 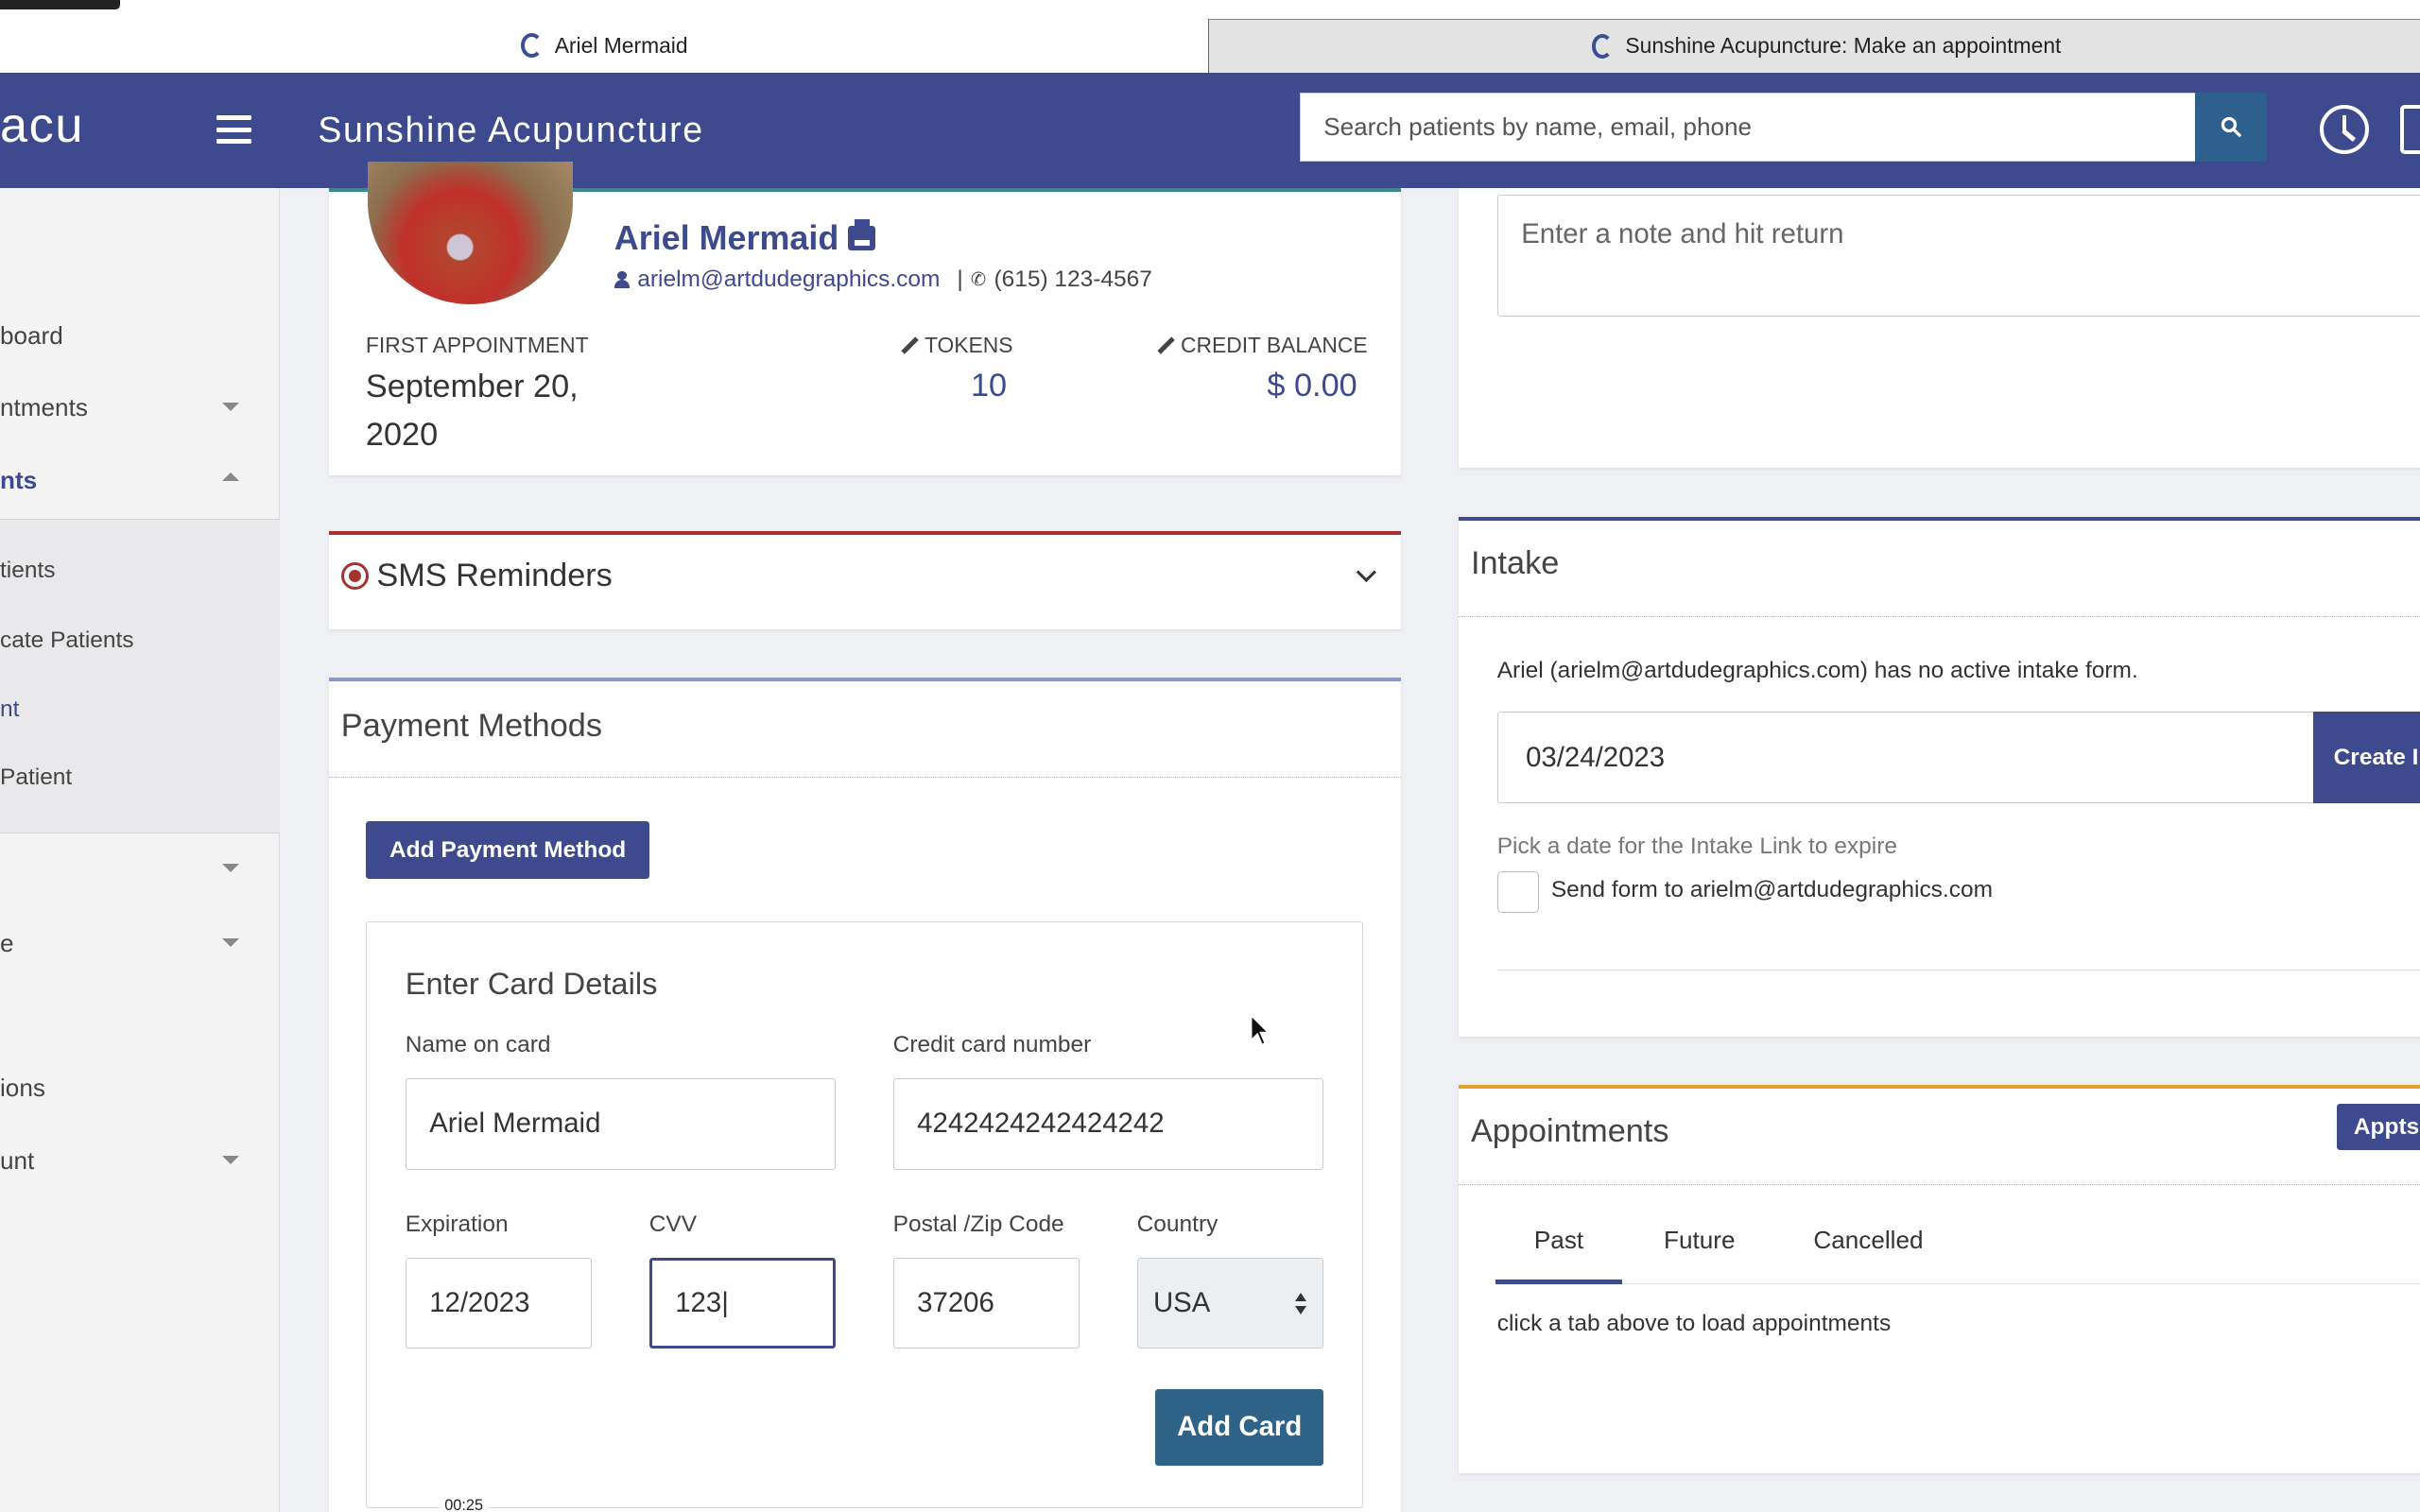 What do you see at coordinates (1515, 563) in the screenshot?
I see `intake-title: Intake` at bounding box center [1515, 563].